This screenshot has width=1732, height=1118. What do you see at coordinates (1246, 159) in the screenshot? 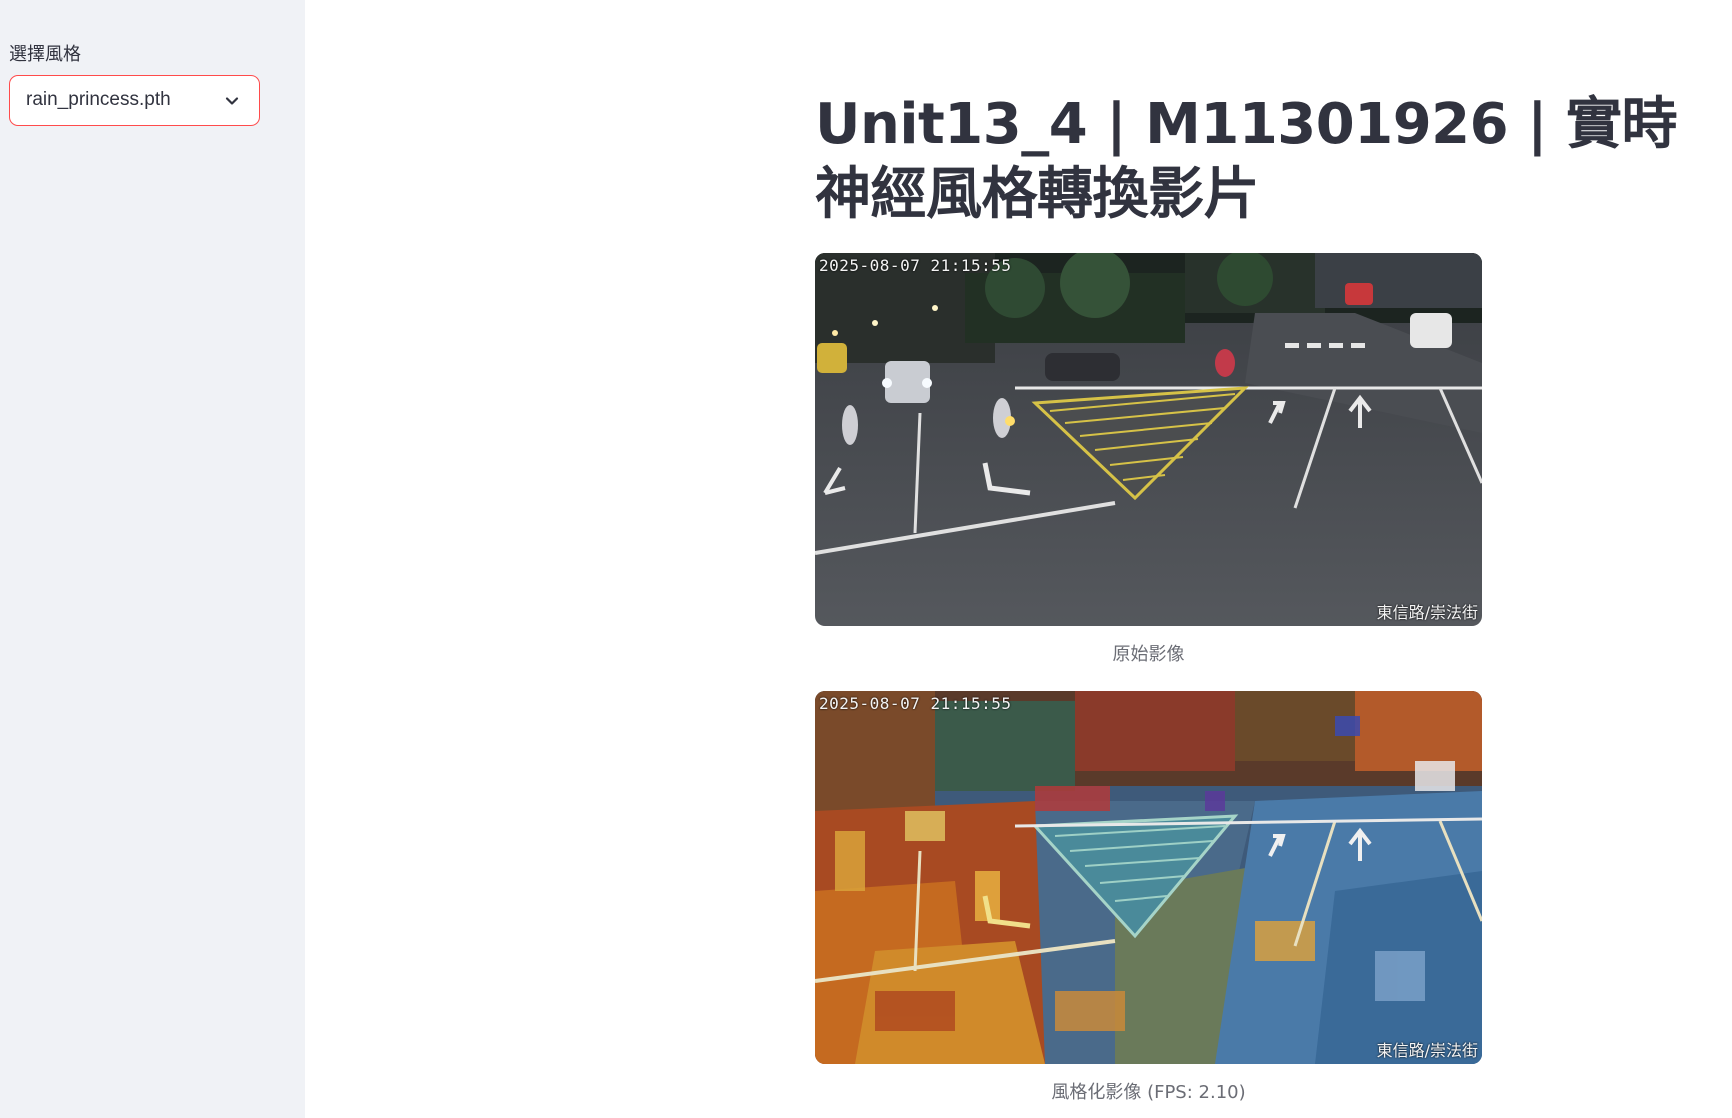
I see `page-title: Unit13_4 | M11301926 | 實時神經風格轉換影片` at bounding box center [1246, 159].